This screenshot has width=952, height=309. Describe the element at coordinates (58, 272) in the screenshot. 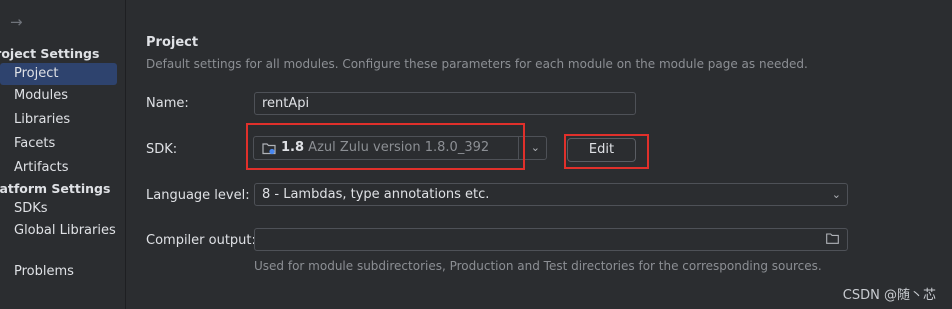

I see `sidebar-item-problems: Problems` at that location.